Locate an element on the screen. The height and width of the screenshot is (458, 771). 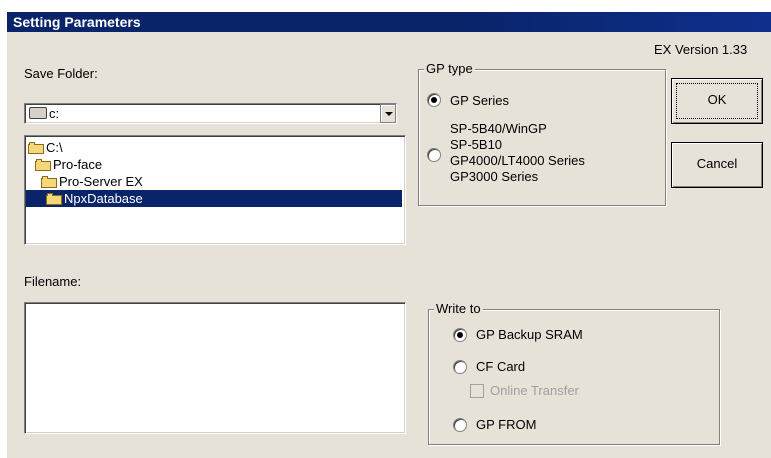
gp-backup-sram-radio is located at coordinates (460, 335).